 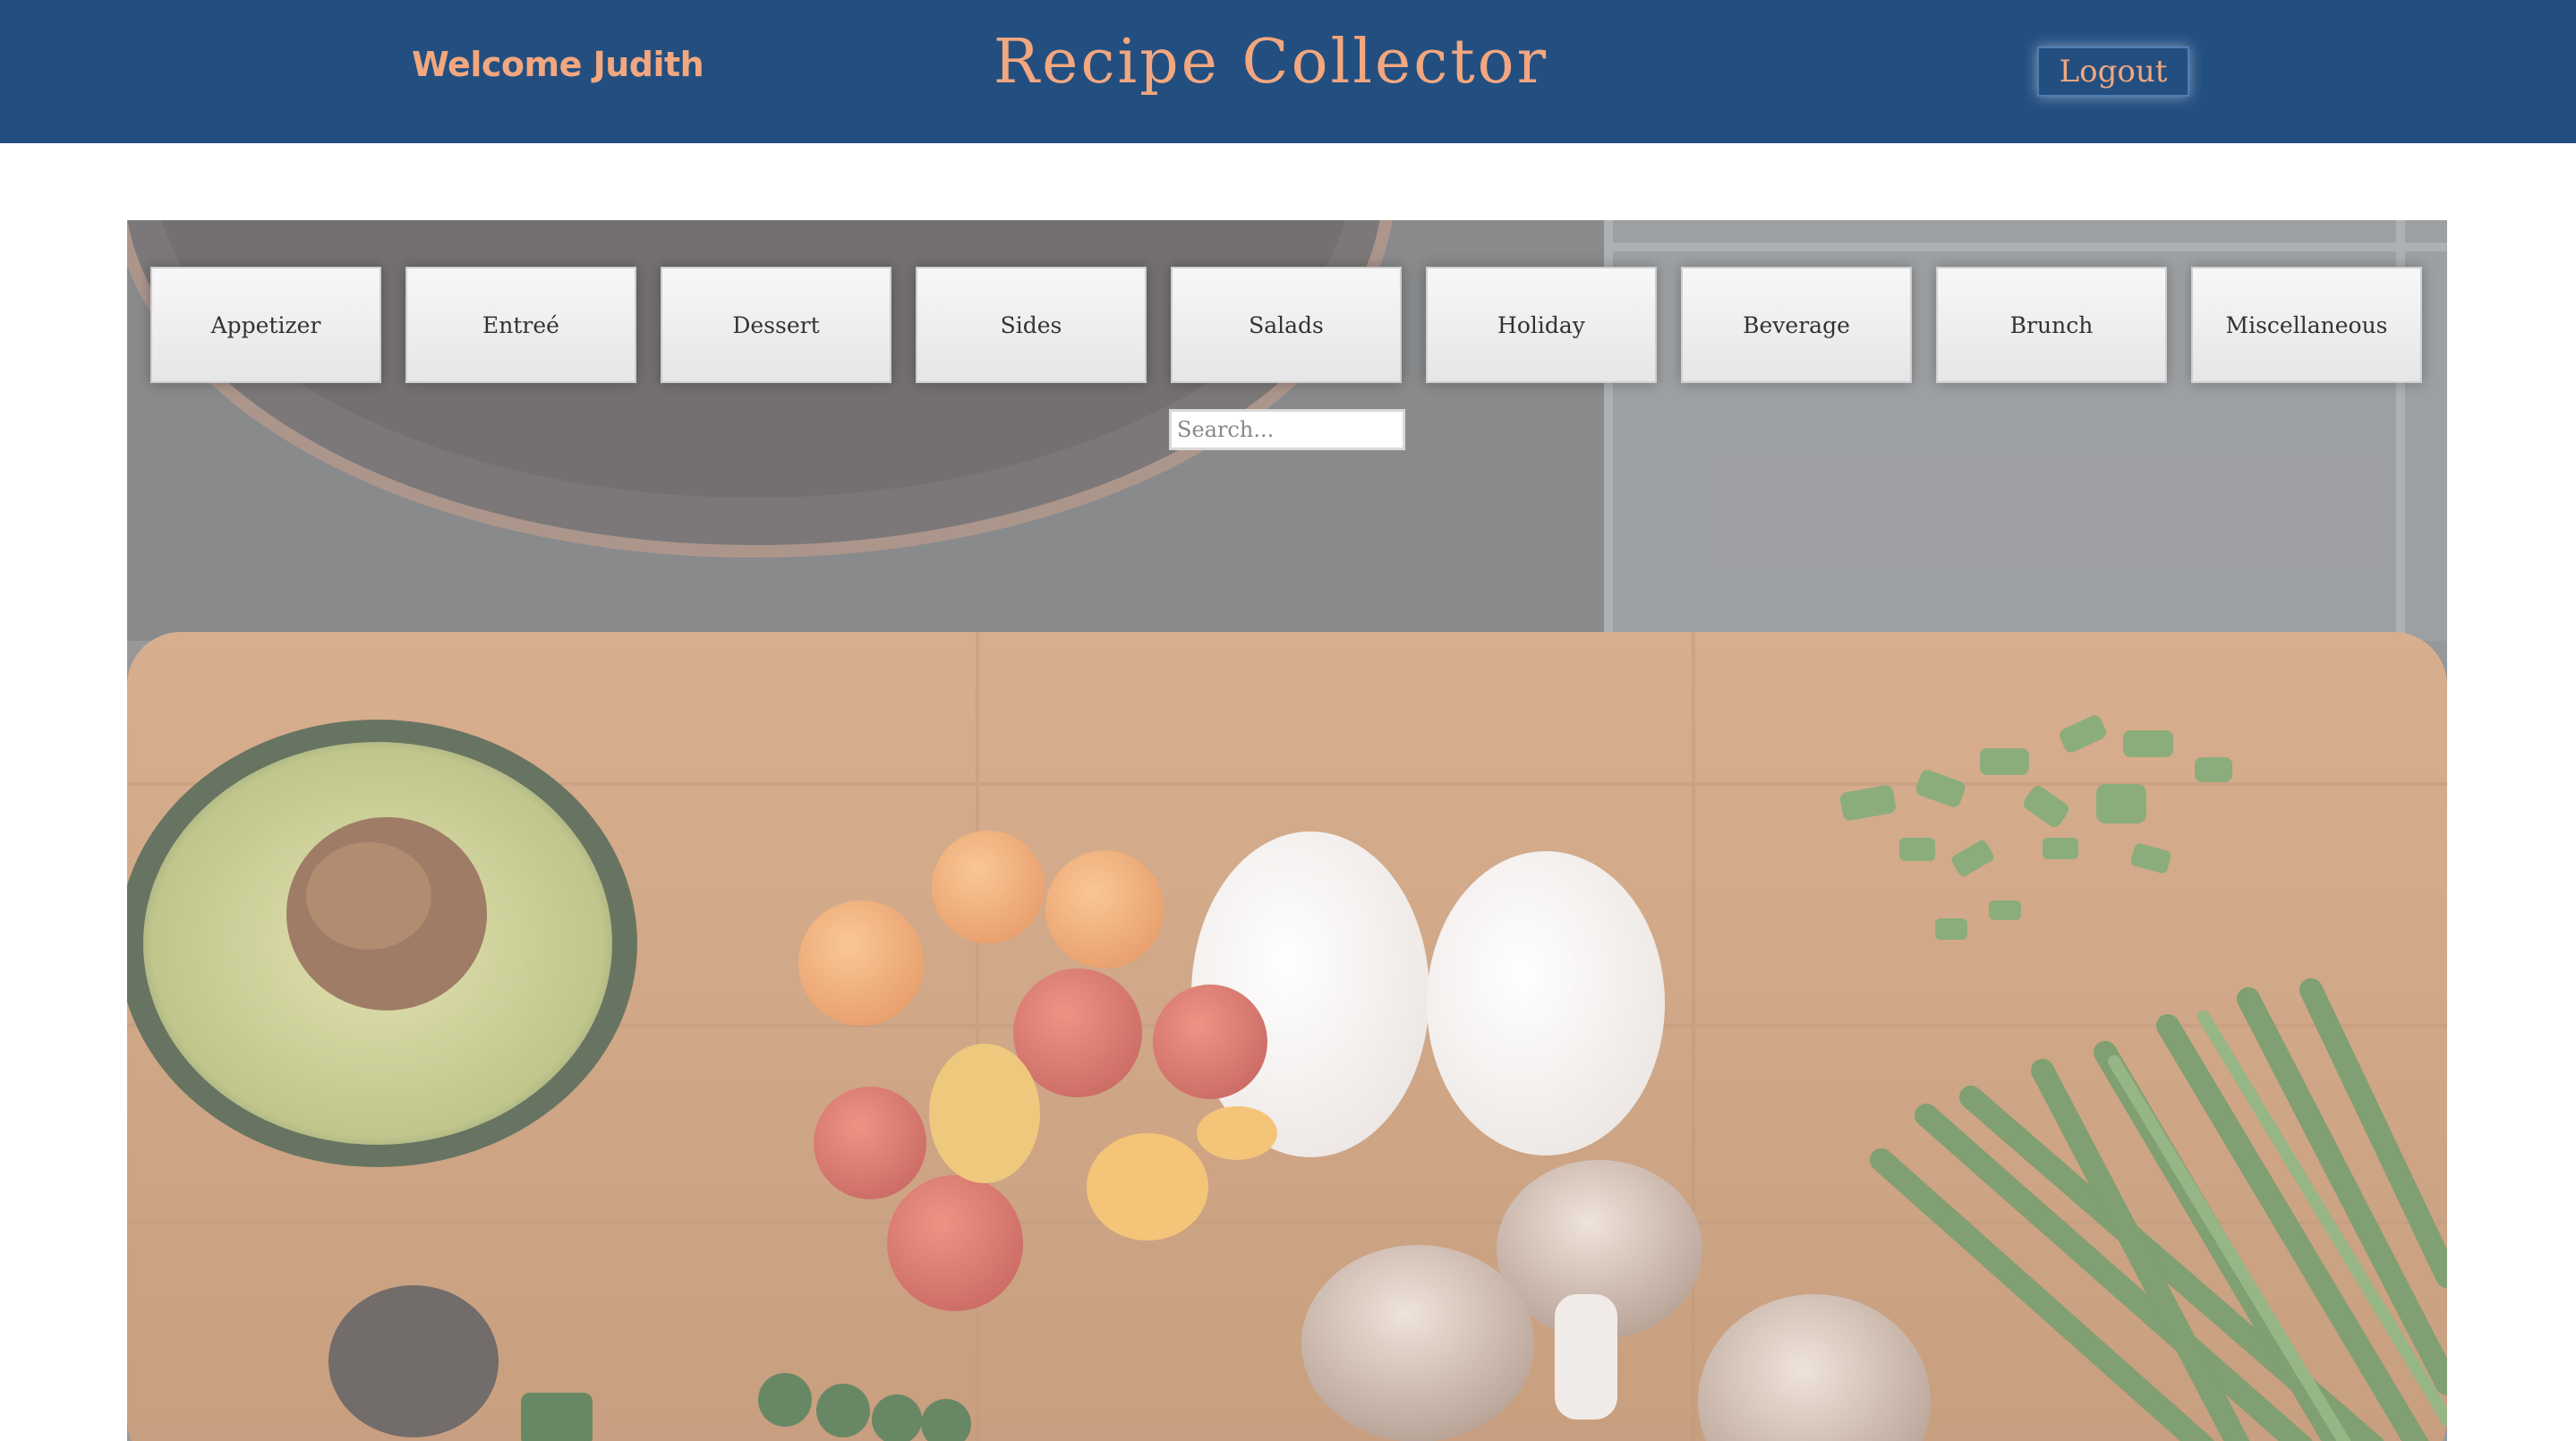 What do you see at coordinates (558, 64) in the screenshot?
I see `welcome-message: Welcome Judith` at bounding box center [558, 64].